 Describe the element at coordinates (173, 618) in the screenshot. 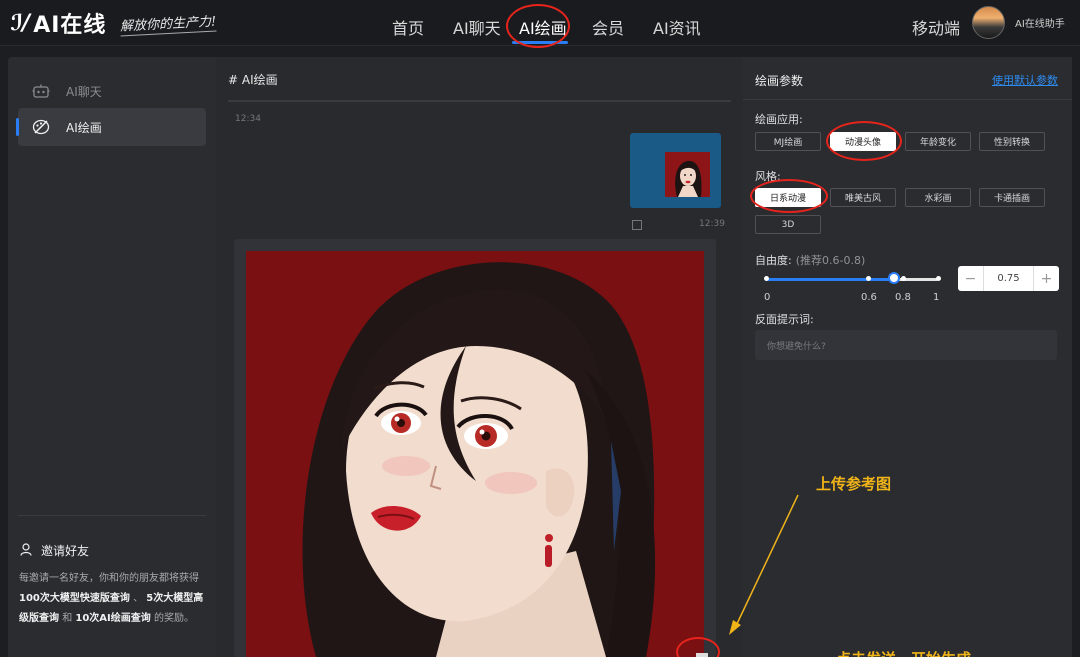

I see `invite-text-part: 的奖励。` at that location.